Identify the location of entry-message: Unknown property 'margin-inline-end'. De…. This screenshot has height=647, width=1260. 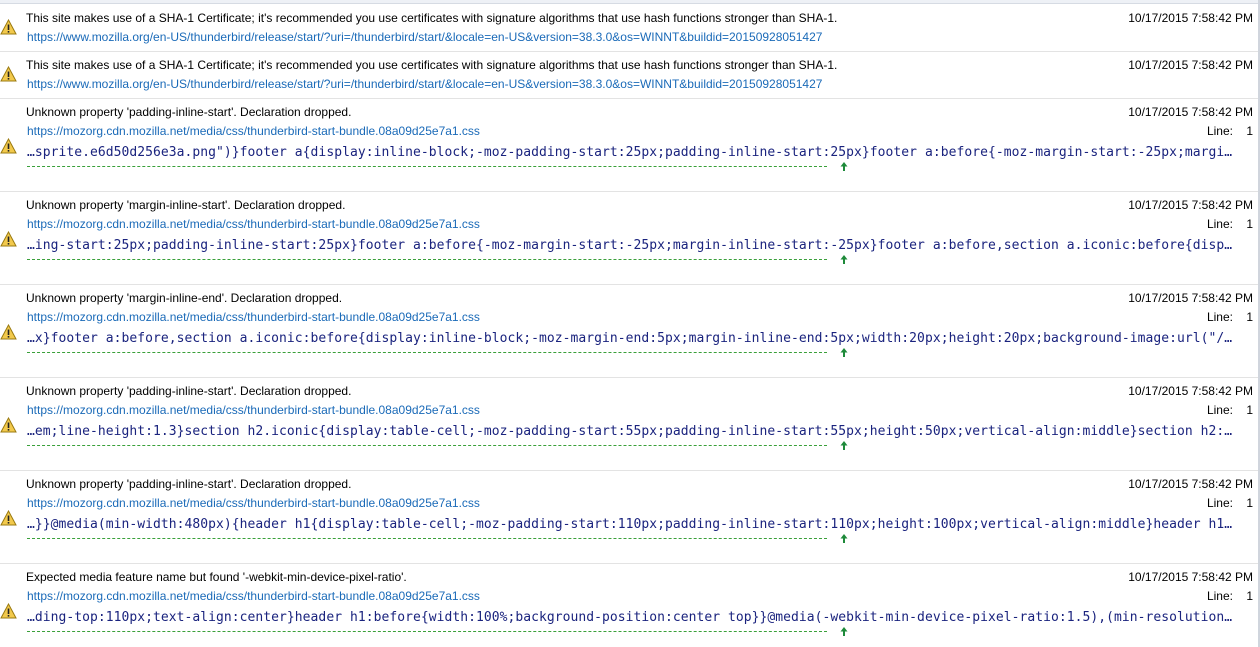
(184, 298).